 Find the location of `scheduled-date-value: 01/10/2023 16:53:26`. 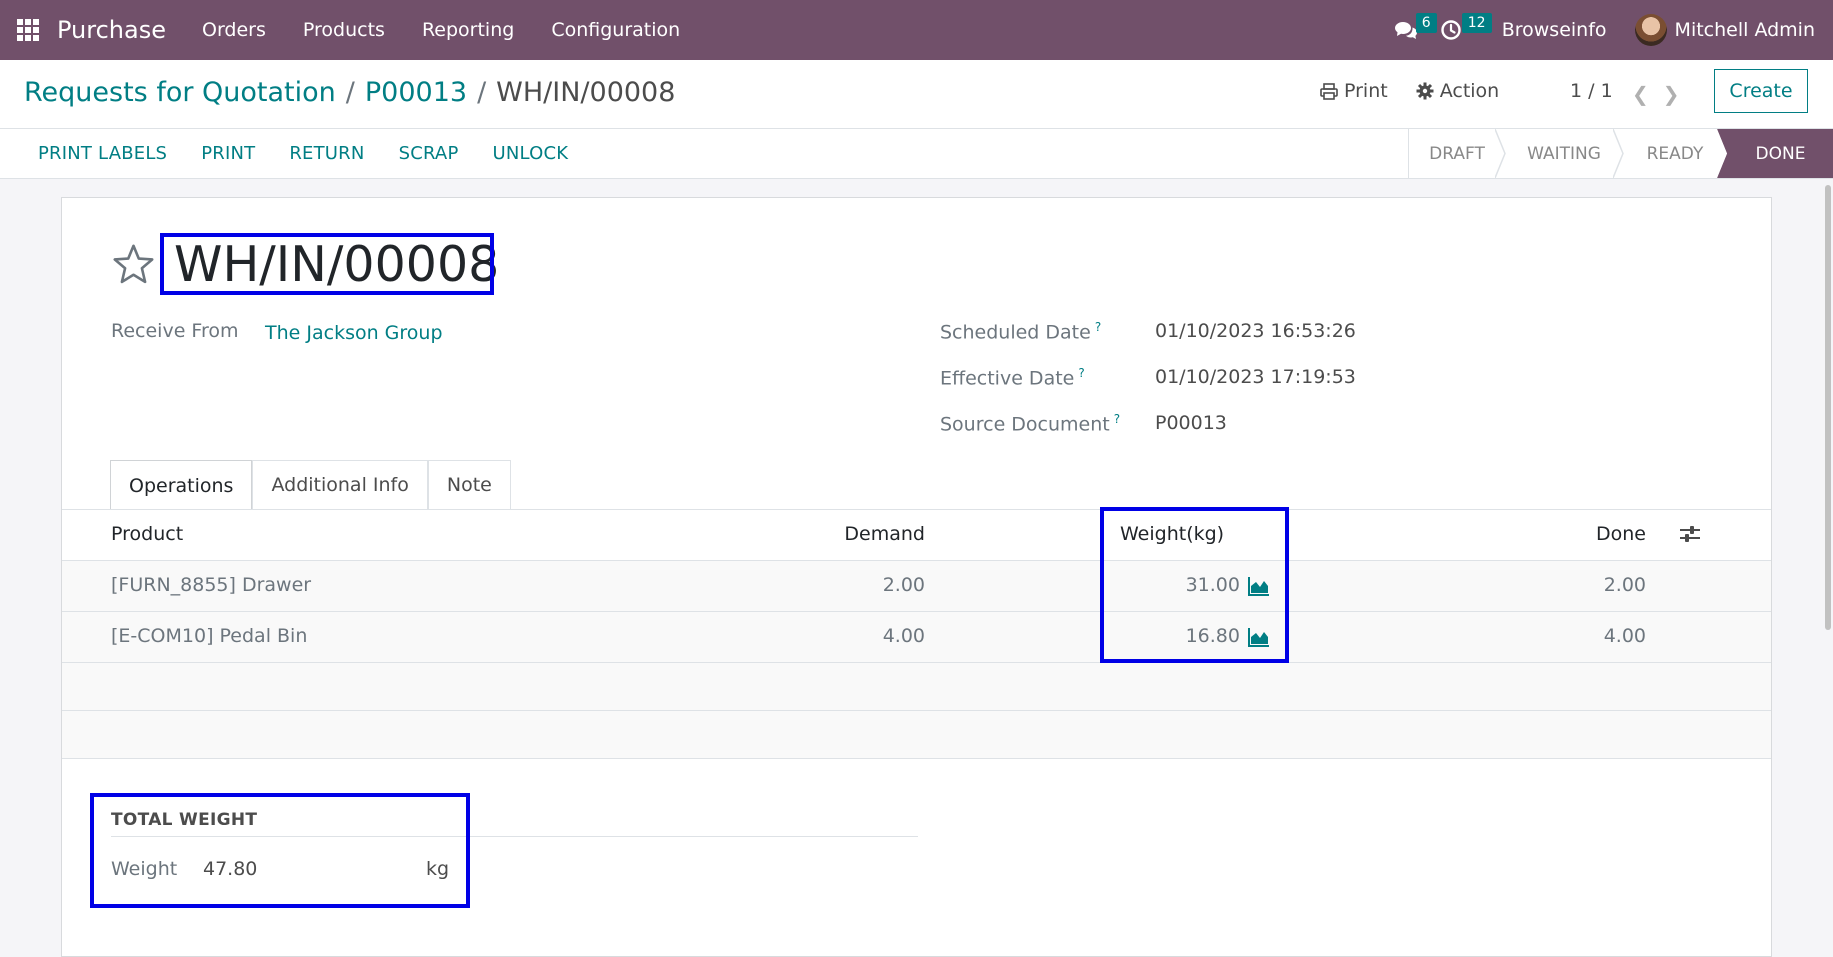

scheduled-date-value: 01/10/2023 16:53:26 is located at coordinates (1255, 331).